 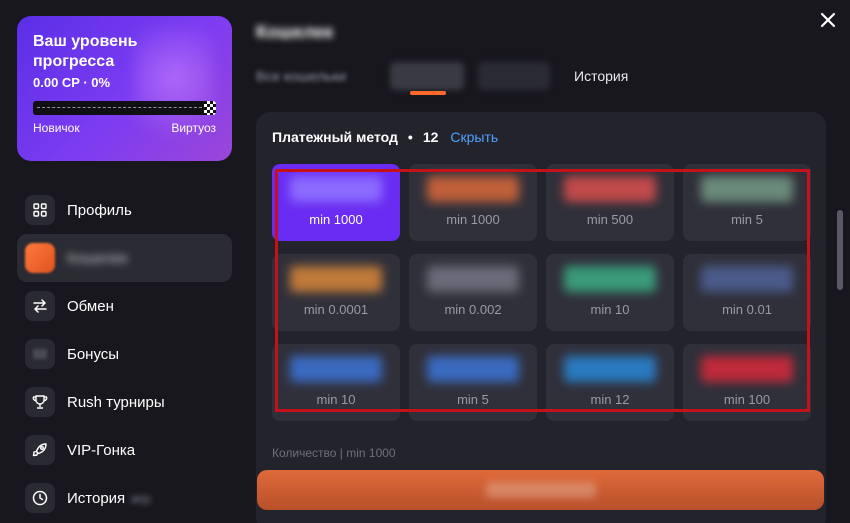 What do you see at coordinates (335, 137) in the screenshot?
I see `payment-method-label: Платежный метод` at bounding box center [335, 137].